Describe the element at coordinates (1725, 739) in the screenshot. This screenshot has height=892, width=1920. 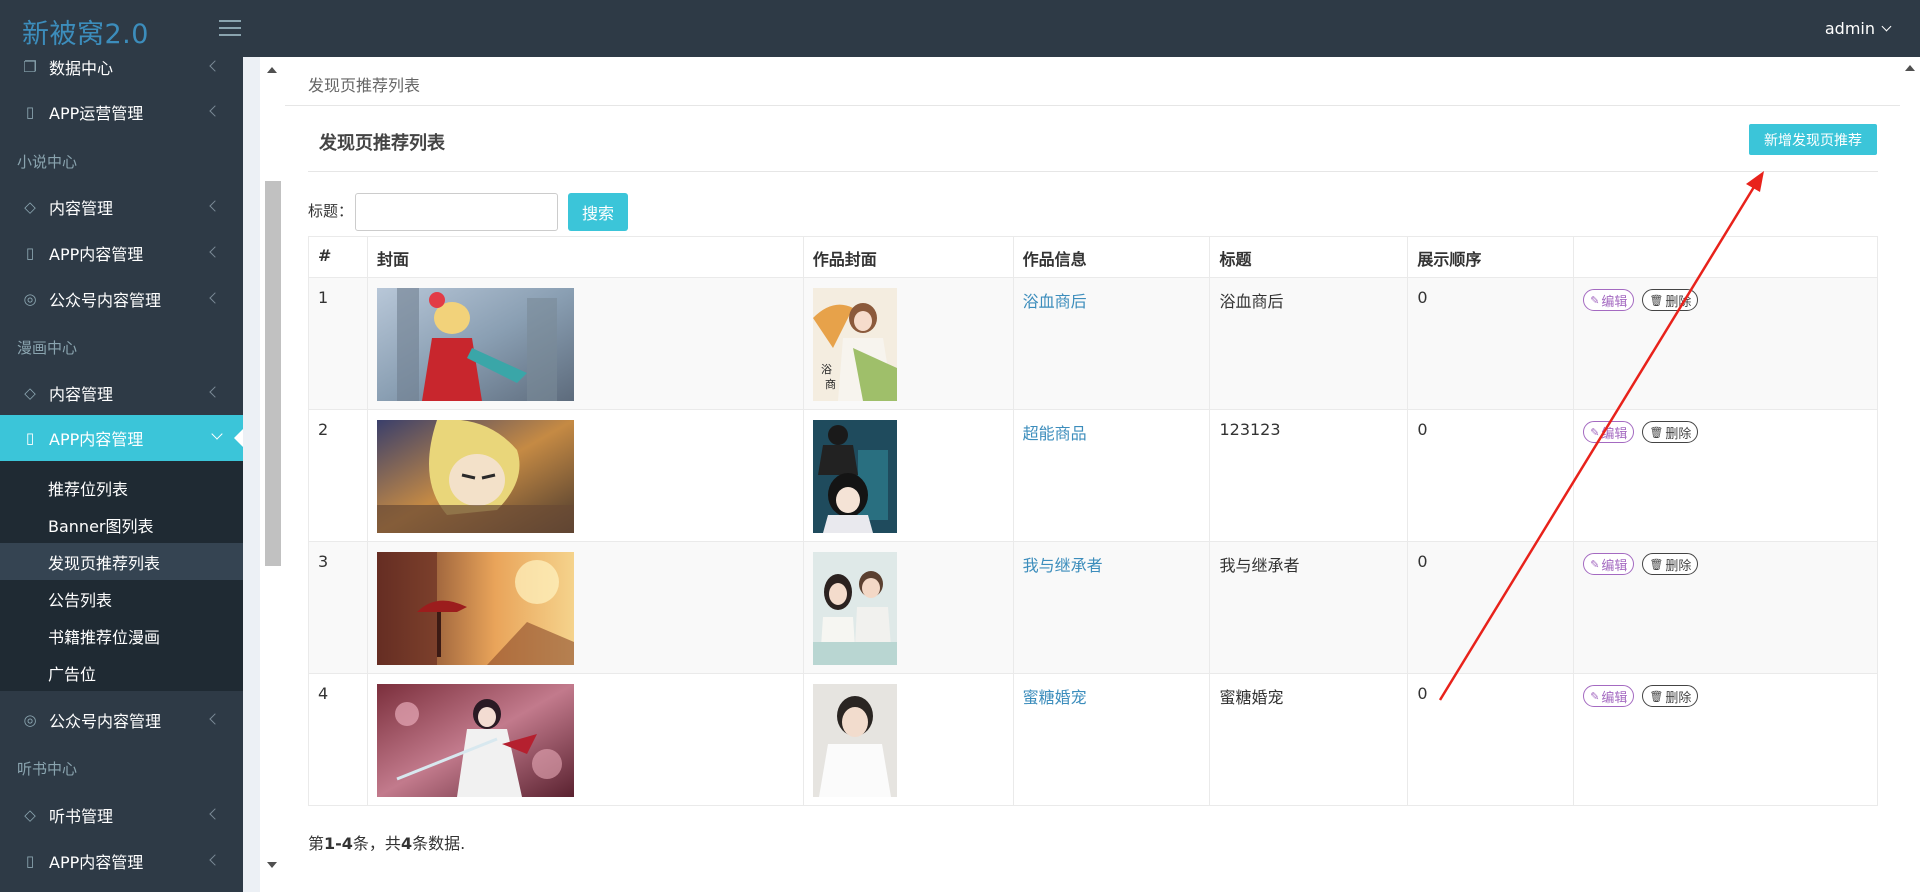
I see `actions-cell: ✎ 编辑 🗑 删除` at that location.